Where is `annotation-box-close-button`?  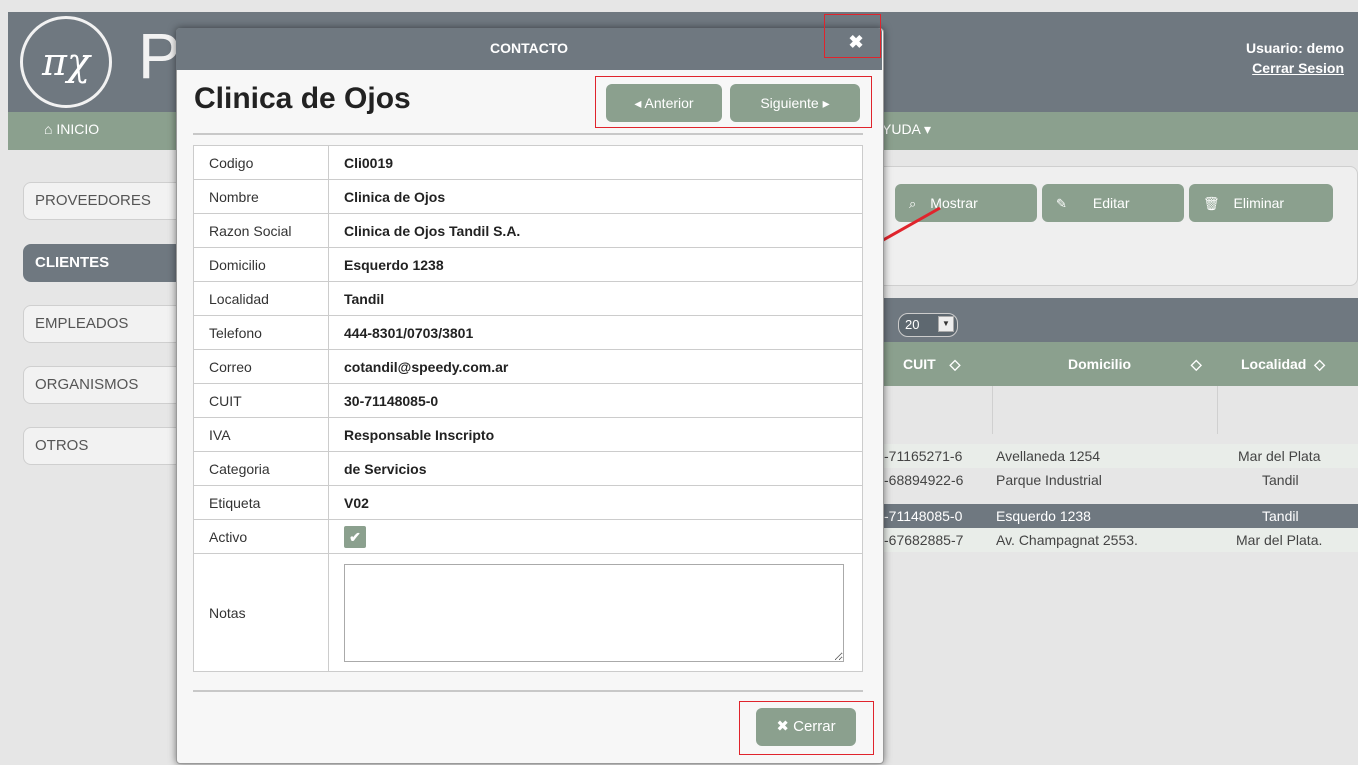 annotation-box-close-button is located at coordinates (806, 728).